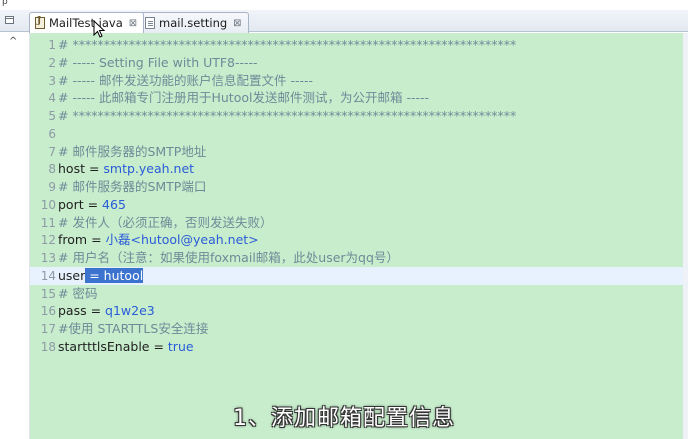  I want to click on code-line: 11 # 发件人（必须正确，否则发送失败）, so click(356, 223).